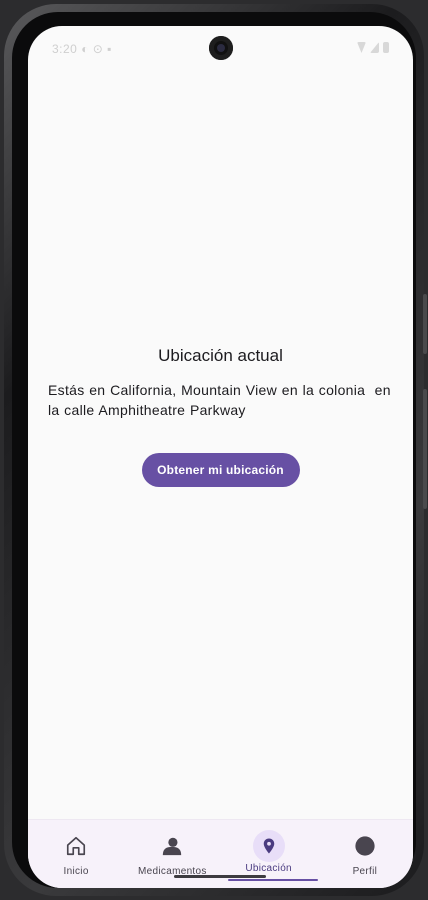 The width and height of the screenshot is (428, 900). Describe the element at coordinates (365, 871) in the screenshot. I see `nav-label-perfil: Perfil` at that location.